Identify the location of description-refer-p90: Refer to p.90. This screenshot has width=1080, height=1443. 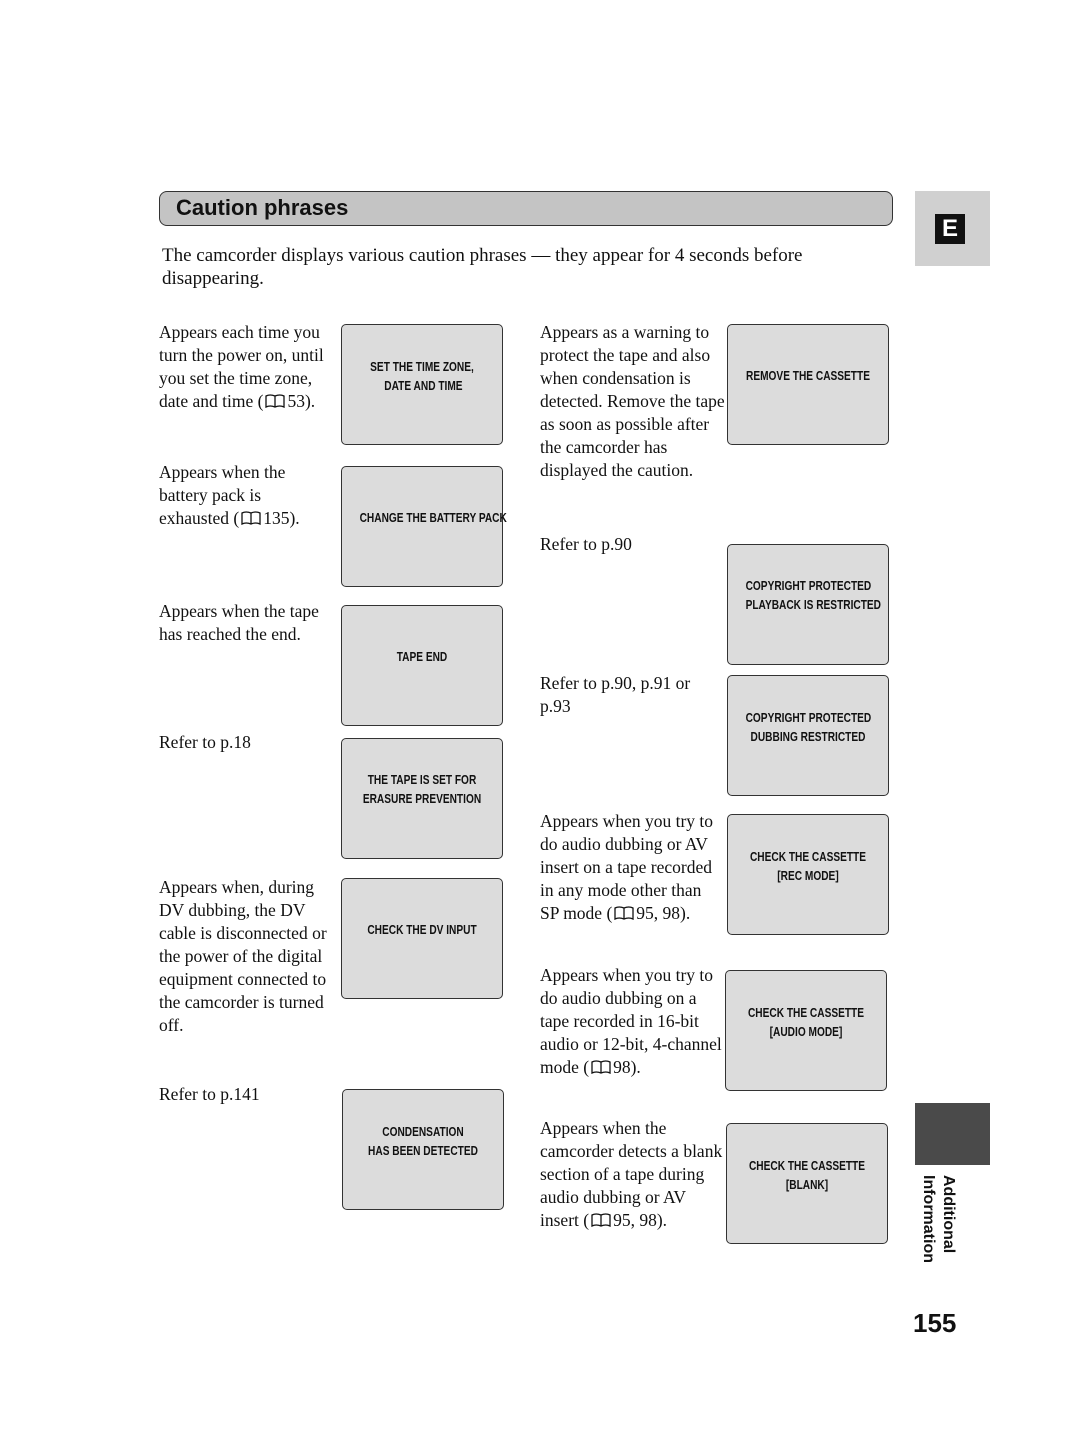
(630, 544).